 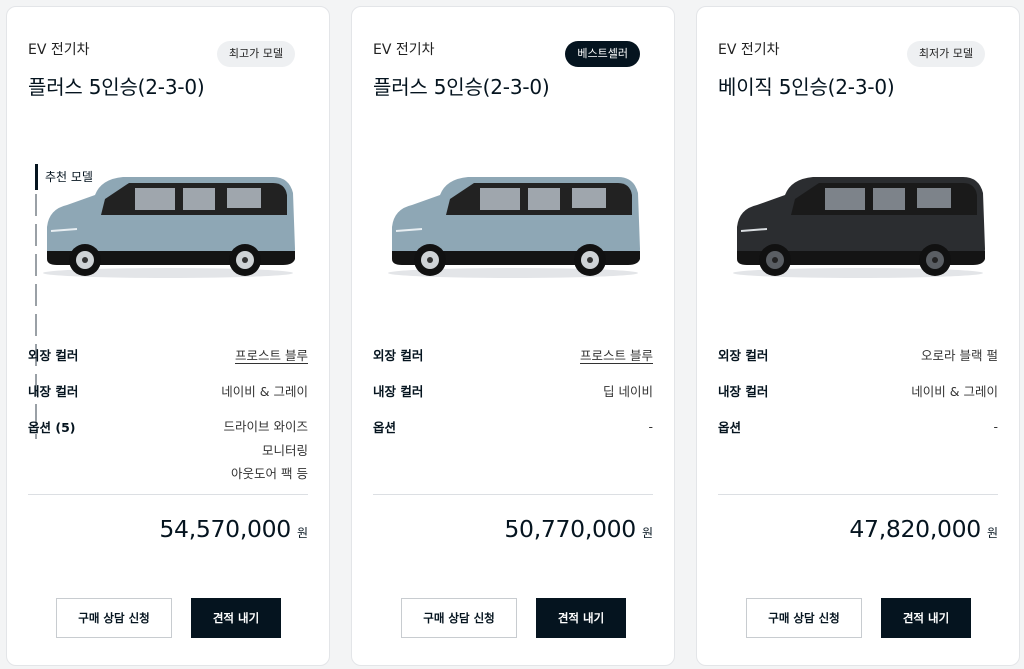 What do you see at coordinates (265, 426) in the screenshot?
I see `option-item: 드라이브 와이즈` at bounding box center [265, 426].